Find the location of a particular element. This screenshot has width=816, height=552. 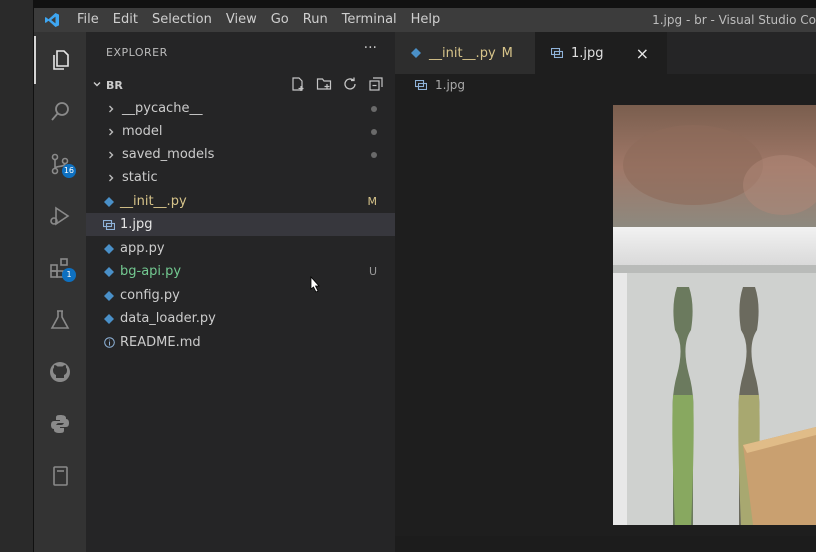

explorer-icon is located at coordinates (60, 60).